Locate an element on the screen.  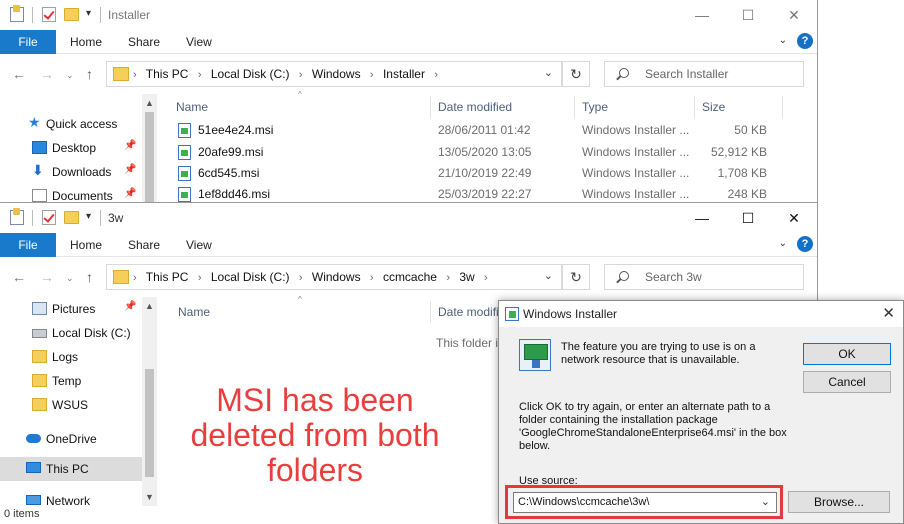
sidebar-item-temp: Temp is located at coordinates (71, 381).